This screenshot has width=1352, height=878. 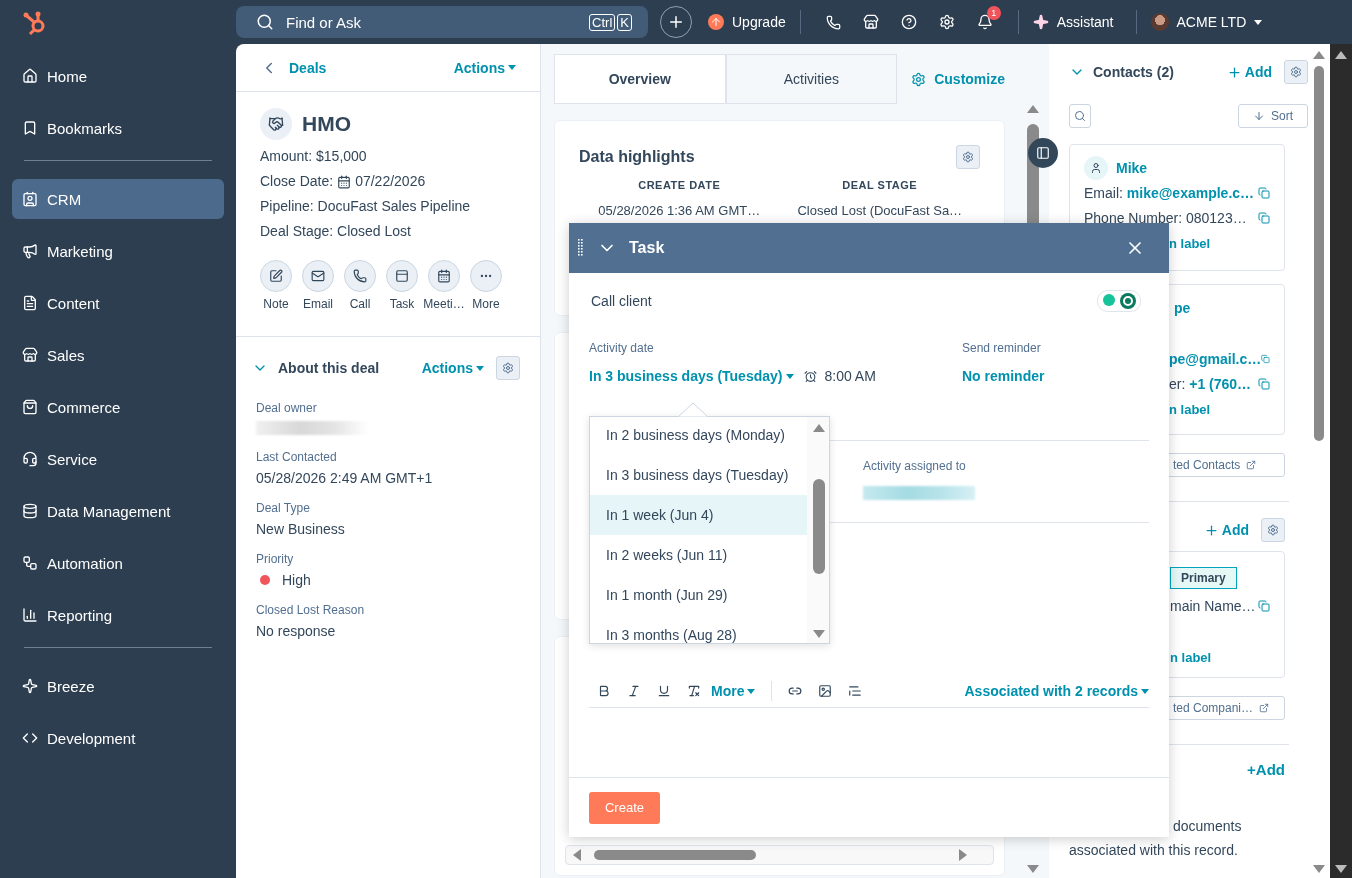 I want to click on nav-item: Breeze, so click(x=118, y=686).